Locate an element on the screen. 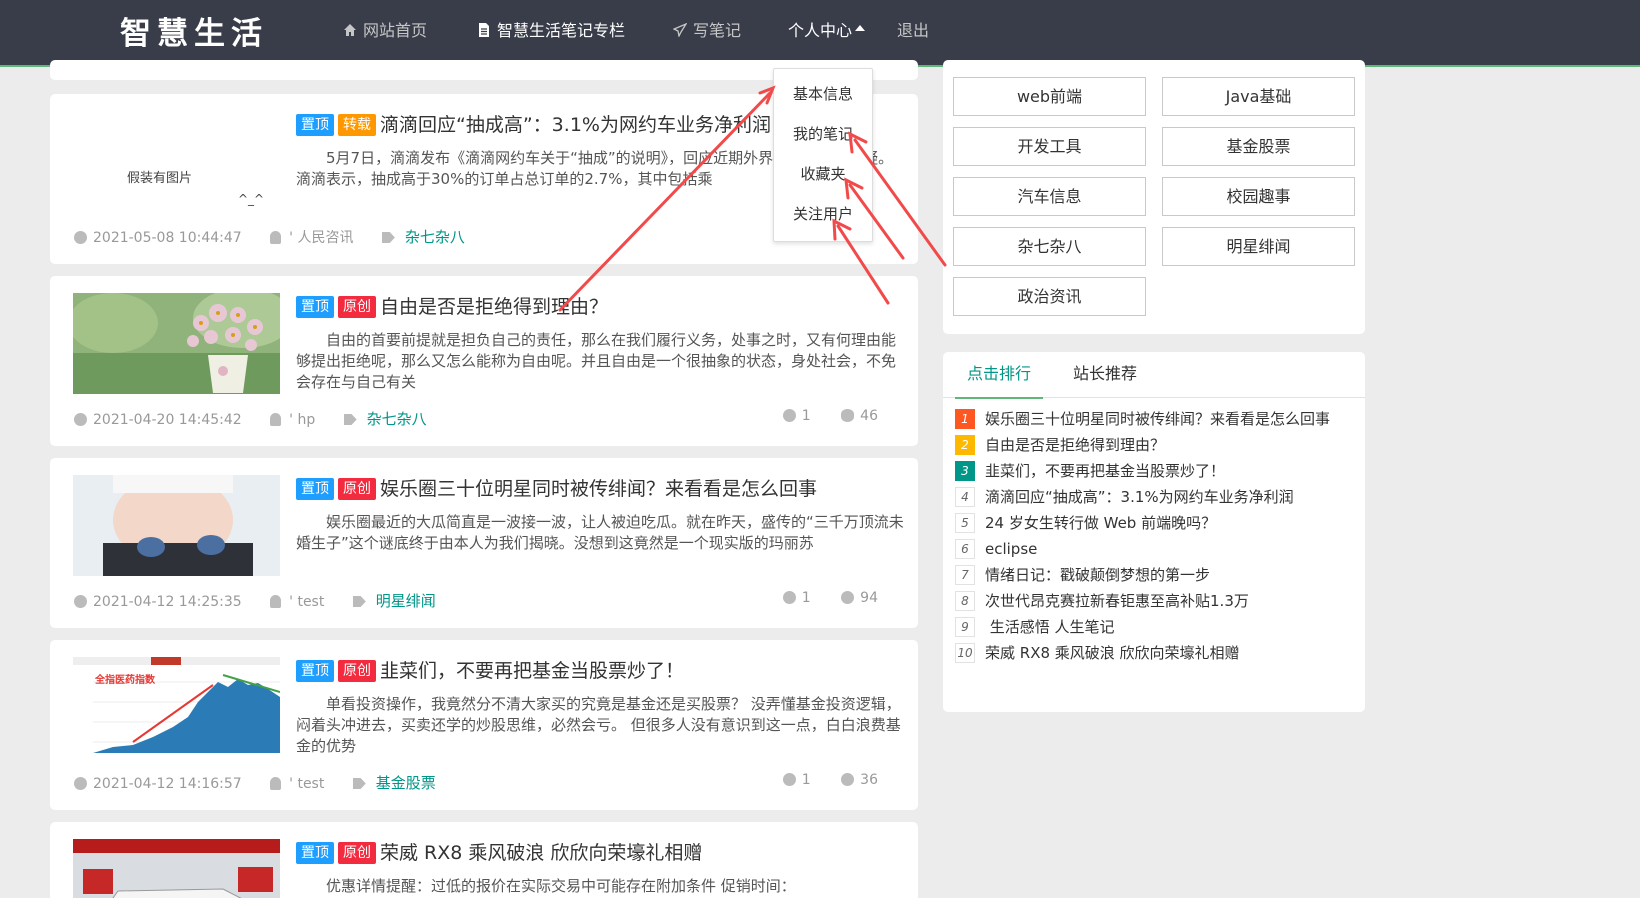 The width and height of the screenshot is (1640, 898). nav-logout: 退出 is located at coordinates (913, 33).